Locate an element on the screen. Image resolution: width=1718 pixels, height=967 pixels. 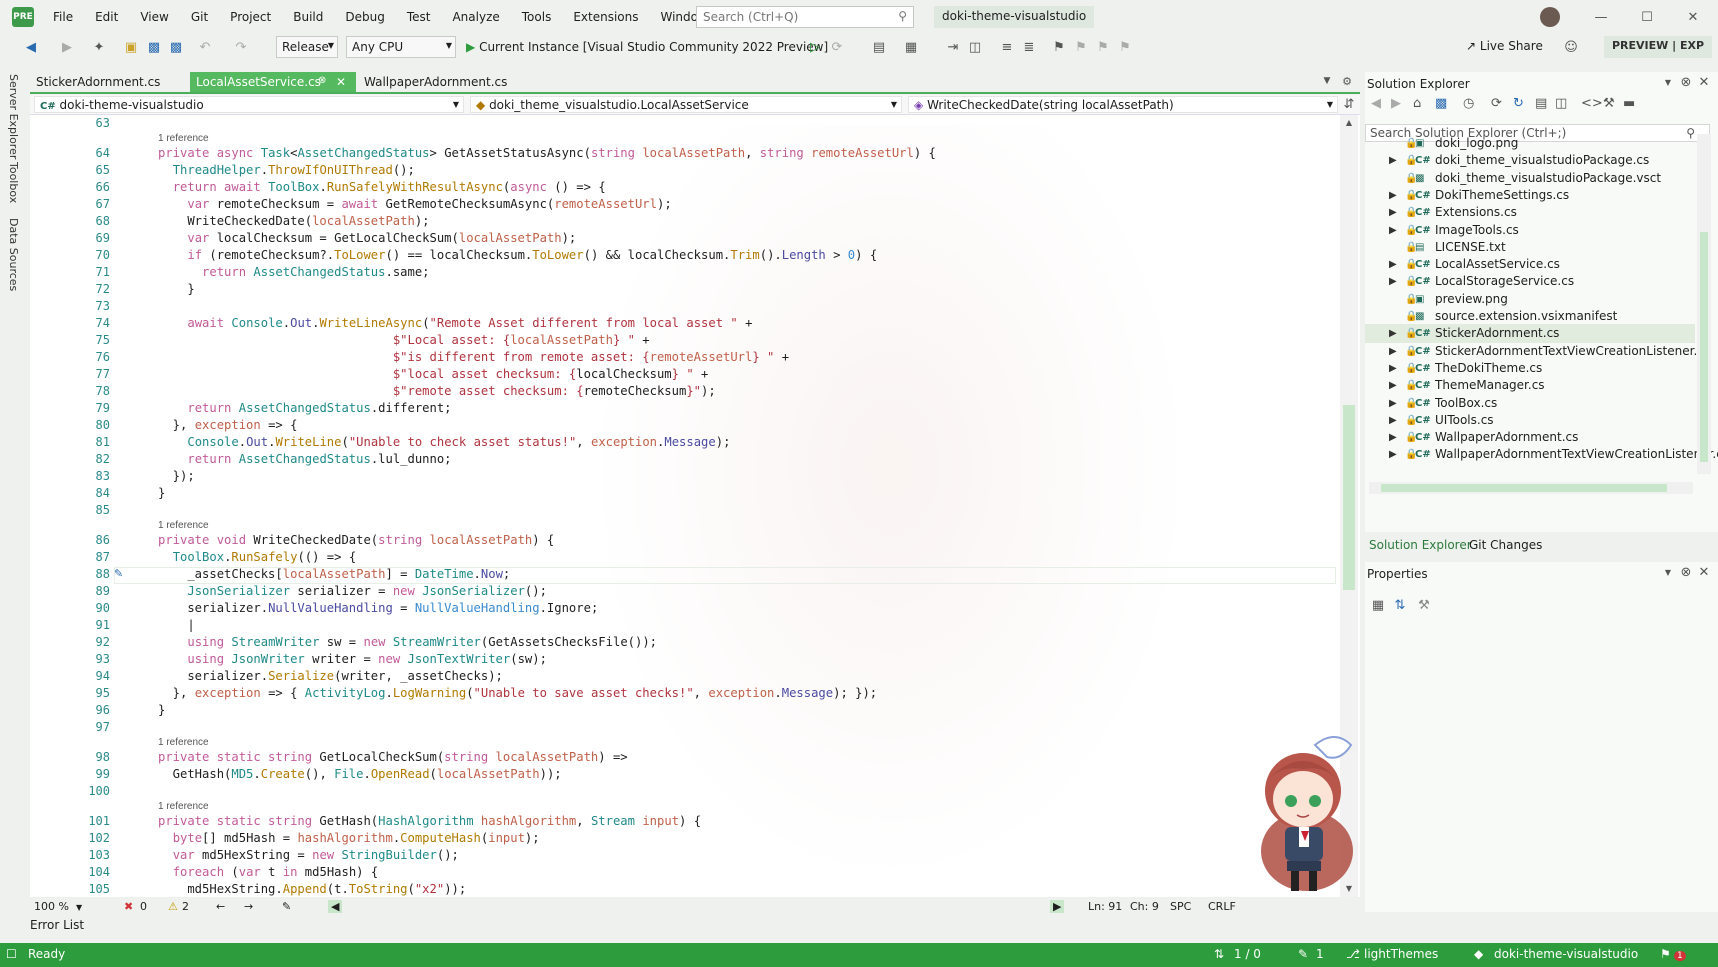
code-cleanup-icon: ✎ is located at coordinates (286, 906).